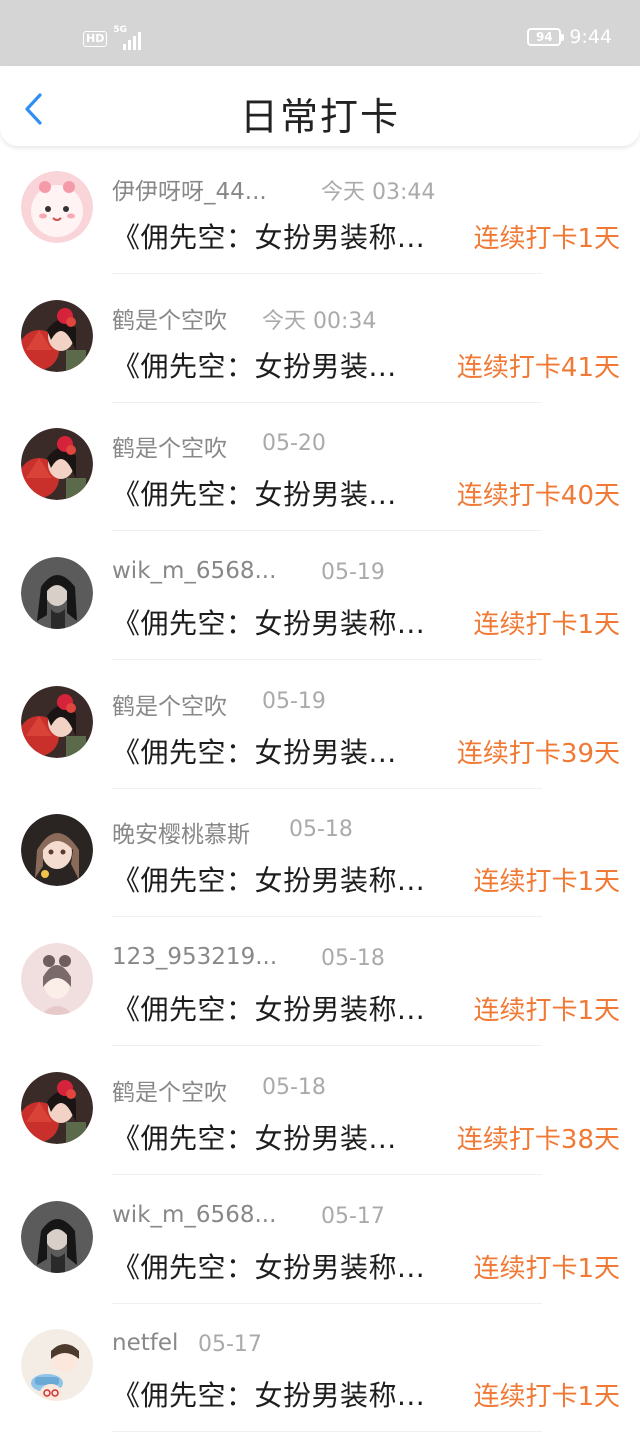 The width and height of the screenshot is (640, 1433). Describe the element at coordinates (57, 850) in the screenshot. I see `anime-girl-avatar` at that location.